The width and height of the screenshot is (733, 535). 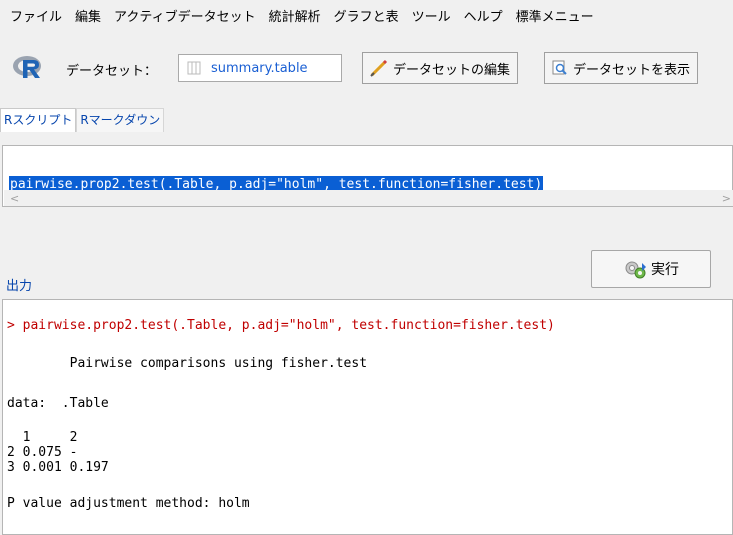 What do you see at coordinates (19, 286) in the screenshot?
I see `output-label: 出力` at bounding box center [19, 286].